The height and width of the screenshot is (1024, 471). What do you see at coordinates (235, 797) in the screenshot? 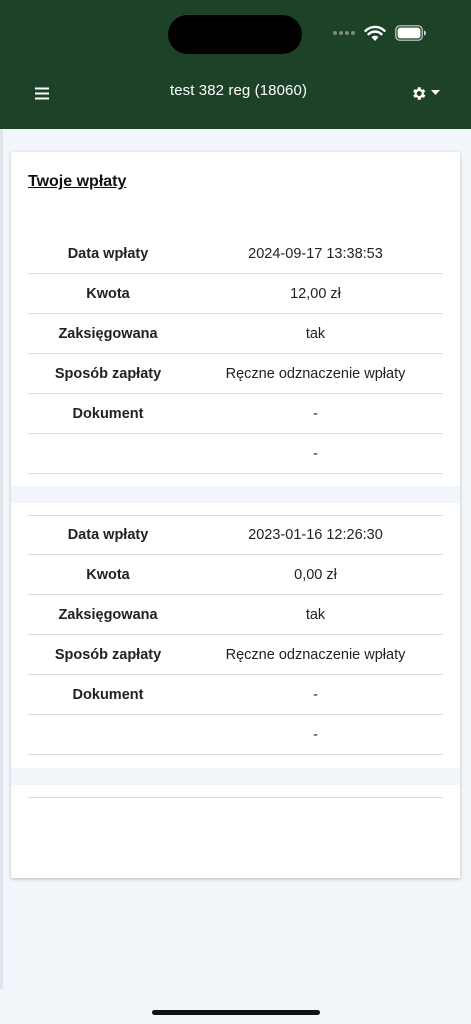
I see `table-divider` at bounding box center [235, 797].